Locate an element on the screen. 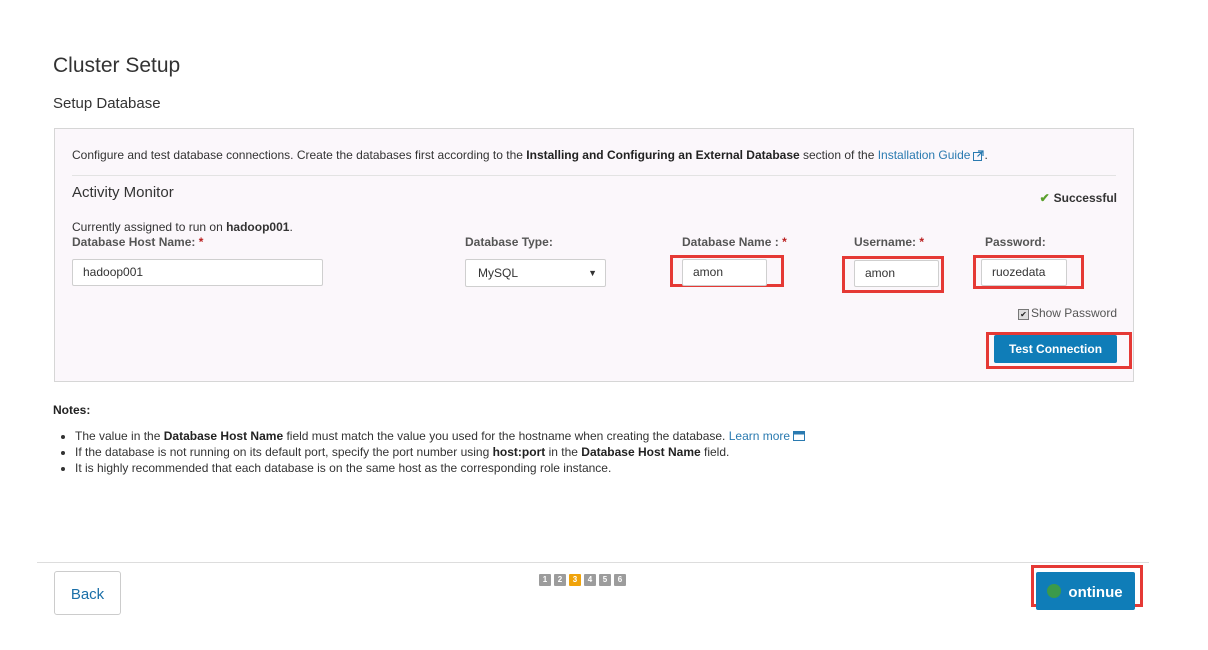 The image size is (1208, 650). learn-more-link: Learn more is located at coordinates (767, 436).